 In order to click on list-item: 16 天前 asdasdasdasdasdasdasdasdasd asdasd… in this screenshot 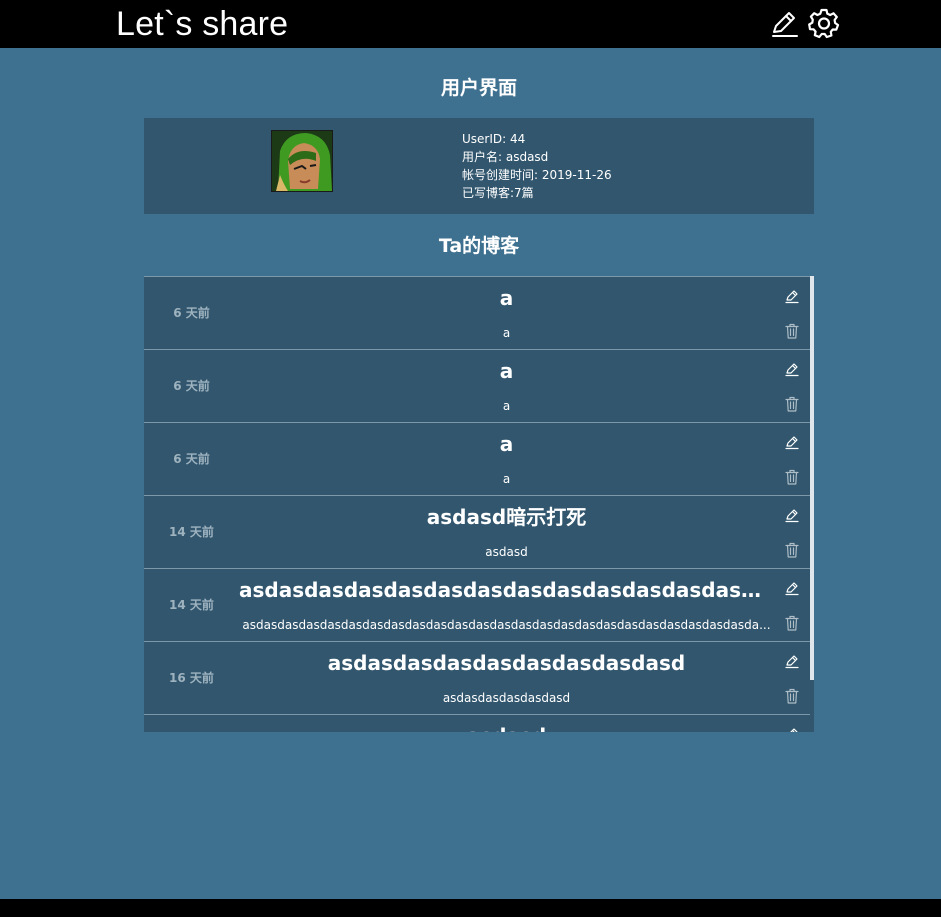, I will do `click(477, 677)`.